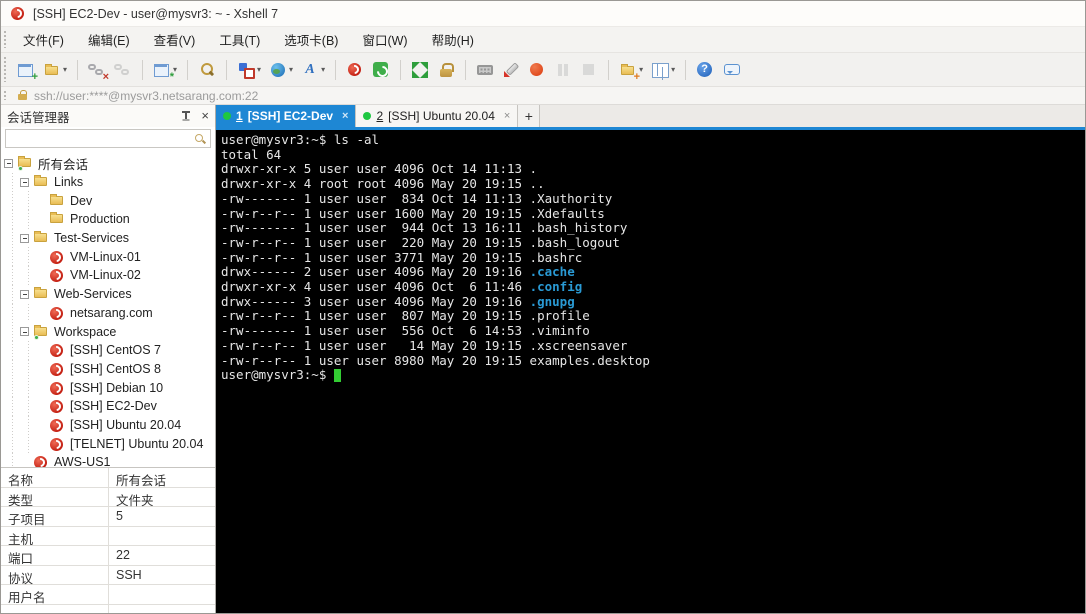 The image size is (1086, 614). What do you see at coordinates (108, 350) in the screenshot?
I see `tree-item: [SSH] CentOS 7` at bounding box center [108, 350].